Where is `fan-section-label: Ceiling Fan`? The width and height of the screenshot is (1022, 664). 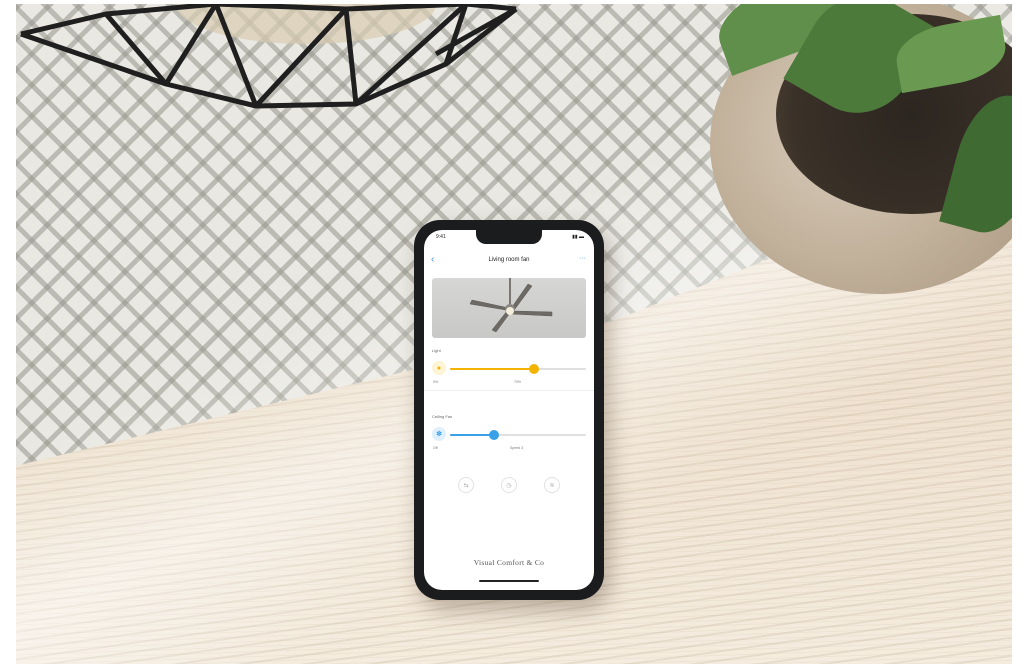
fan-section-label: Ceiling Fan is located at coordinates (442, 416).